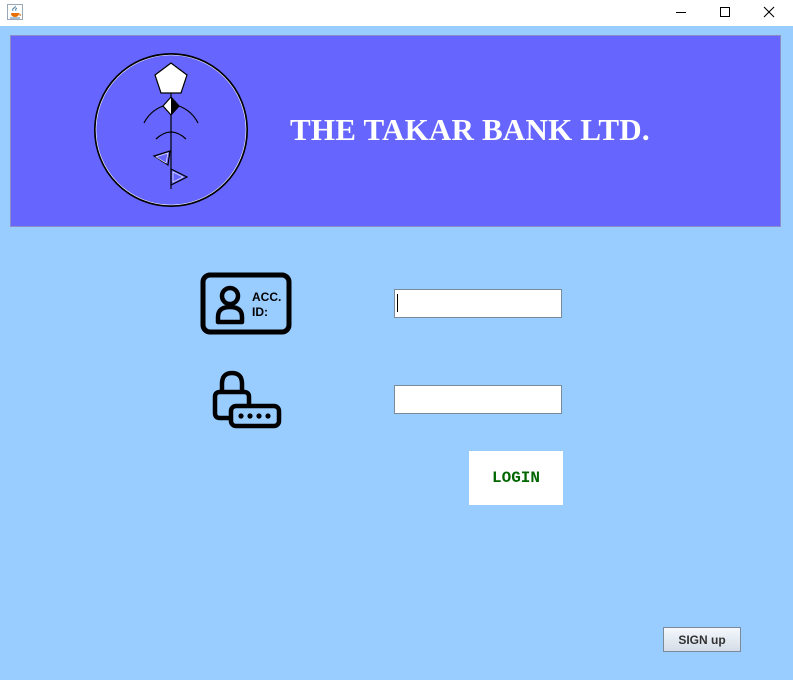 The height and width of the screenshot is (680, 793). I want to click on close-button, so click(769, 12).